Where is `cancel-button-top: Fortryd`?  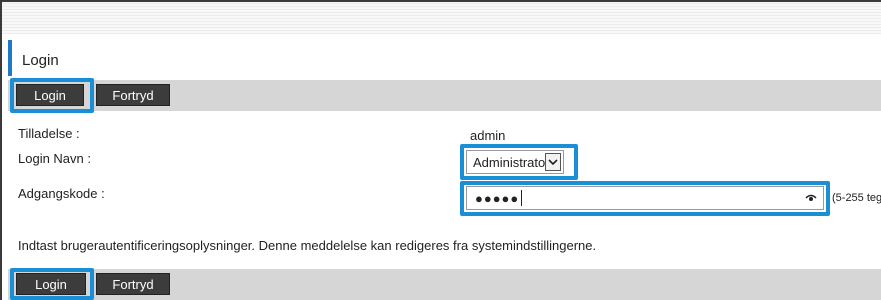
cancel-button-top: Fortryd is located at coordinates (133, 95).